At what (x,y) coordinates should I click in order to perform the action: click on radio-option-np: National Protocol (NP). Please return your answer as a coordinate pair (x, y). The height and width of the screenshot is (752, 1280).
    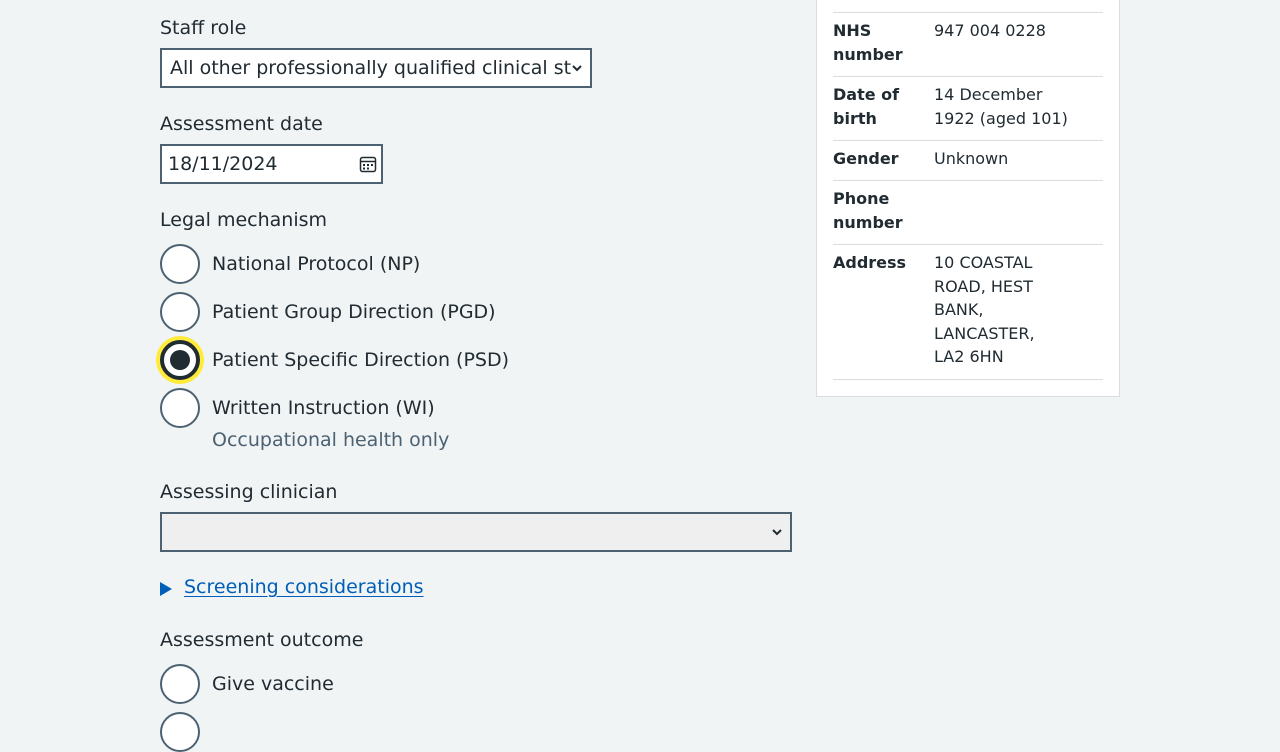
    Looking at the image, I should click on (290, 264).